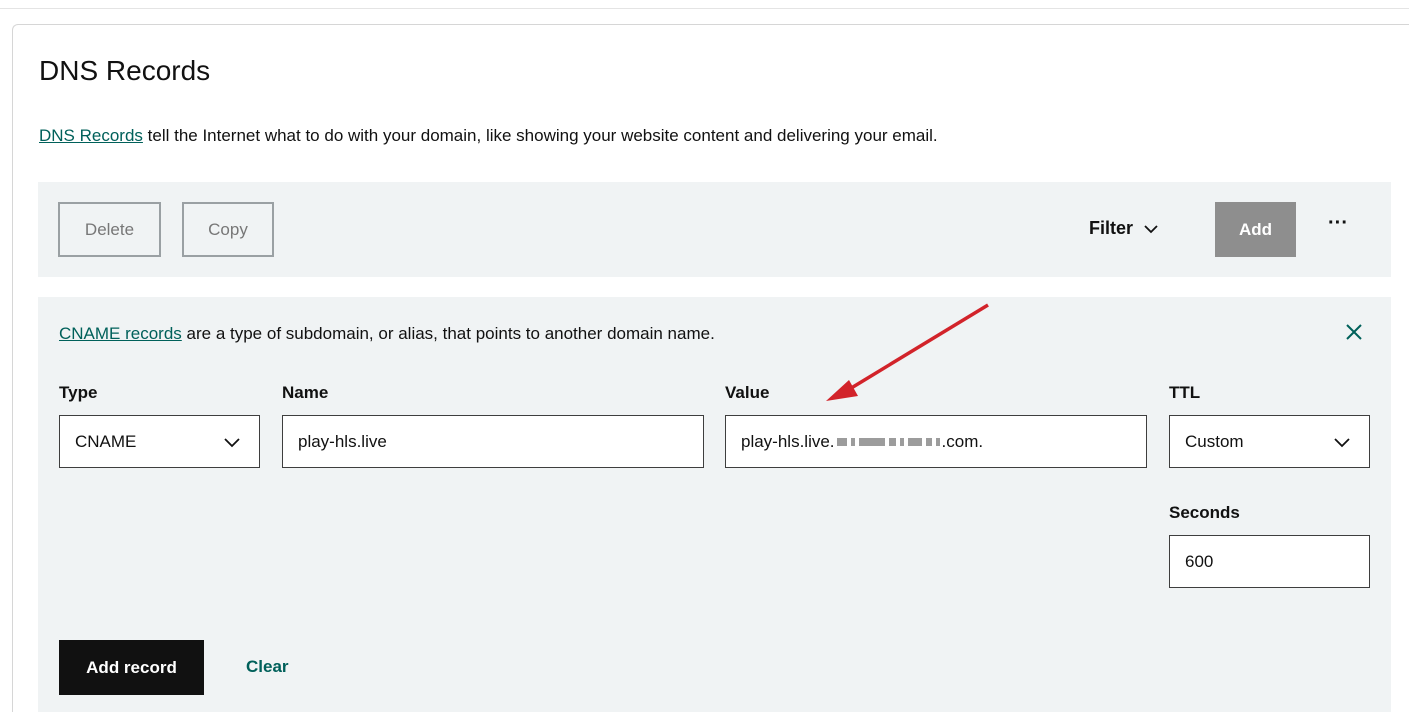 The width and height of the screenshot is (1409, 712). I want to click on more-options-button: ···, so click(1338, 223).